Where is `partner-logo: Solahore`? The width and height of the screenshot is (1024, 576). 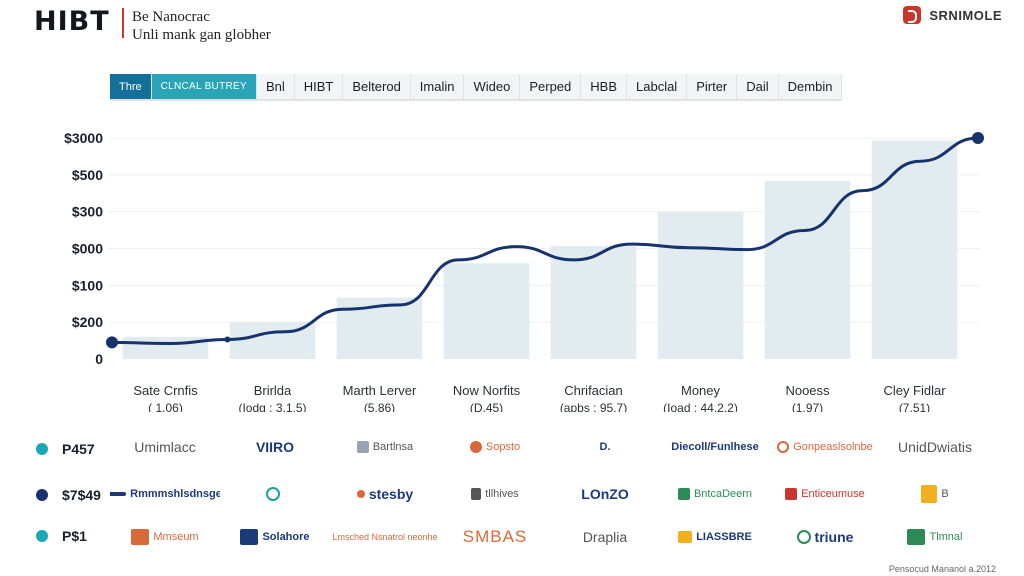
partner-logo: Solahore is located at coordinates (275, 537).